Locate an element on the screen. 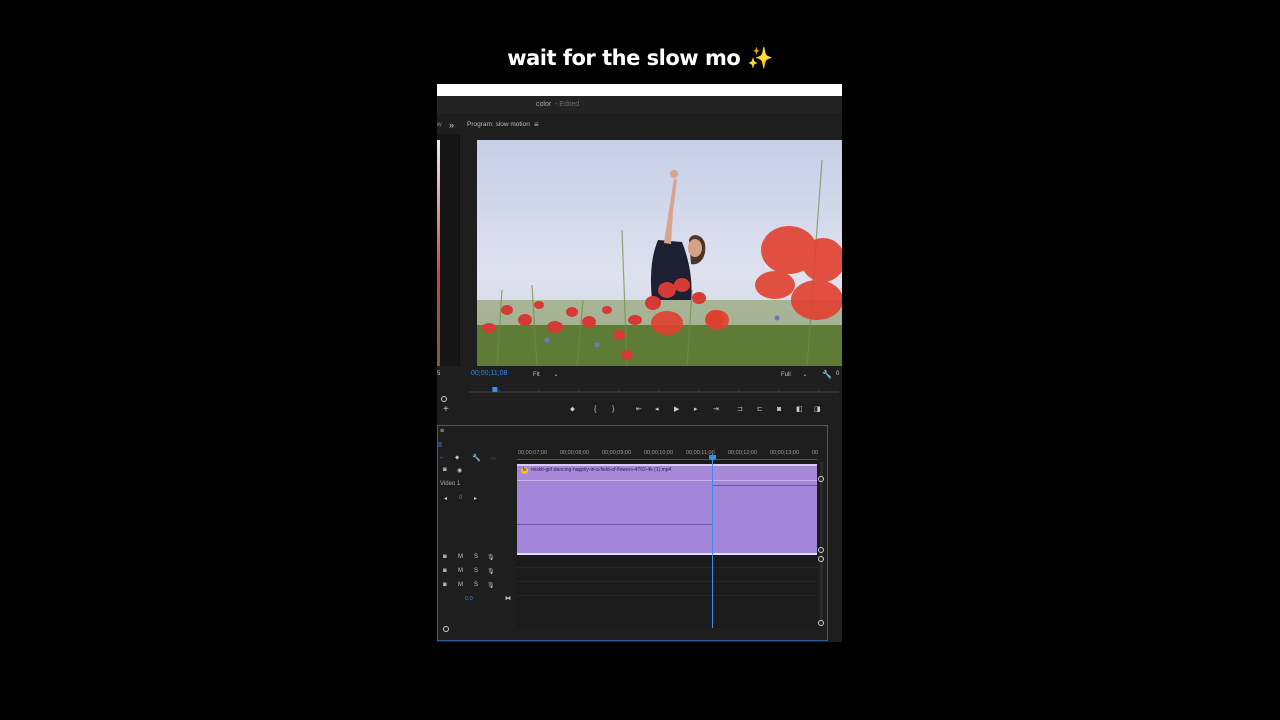 The height and width of the screenshot is (720, 1280). eye-icon: ◉ is located at coordinates (459, 470).